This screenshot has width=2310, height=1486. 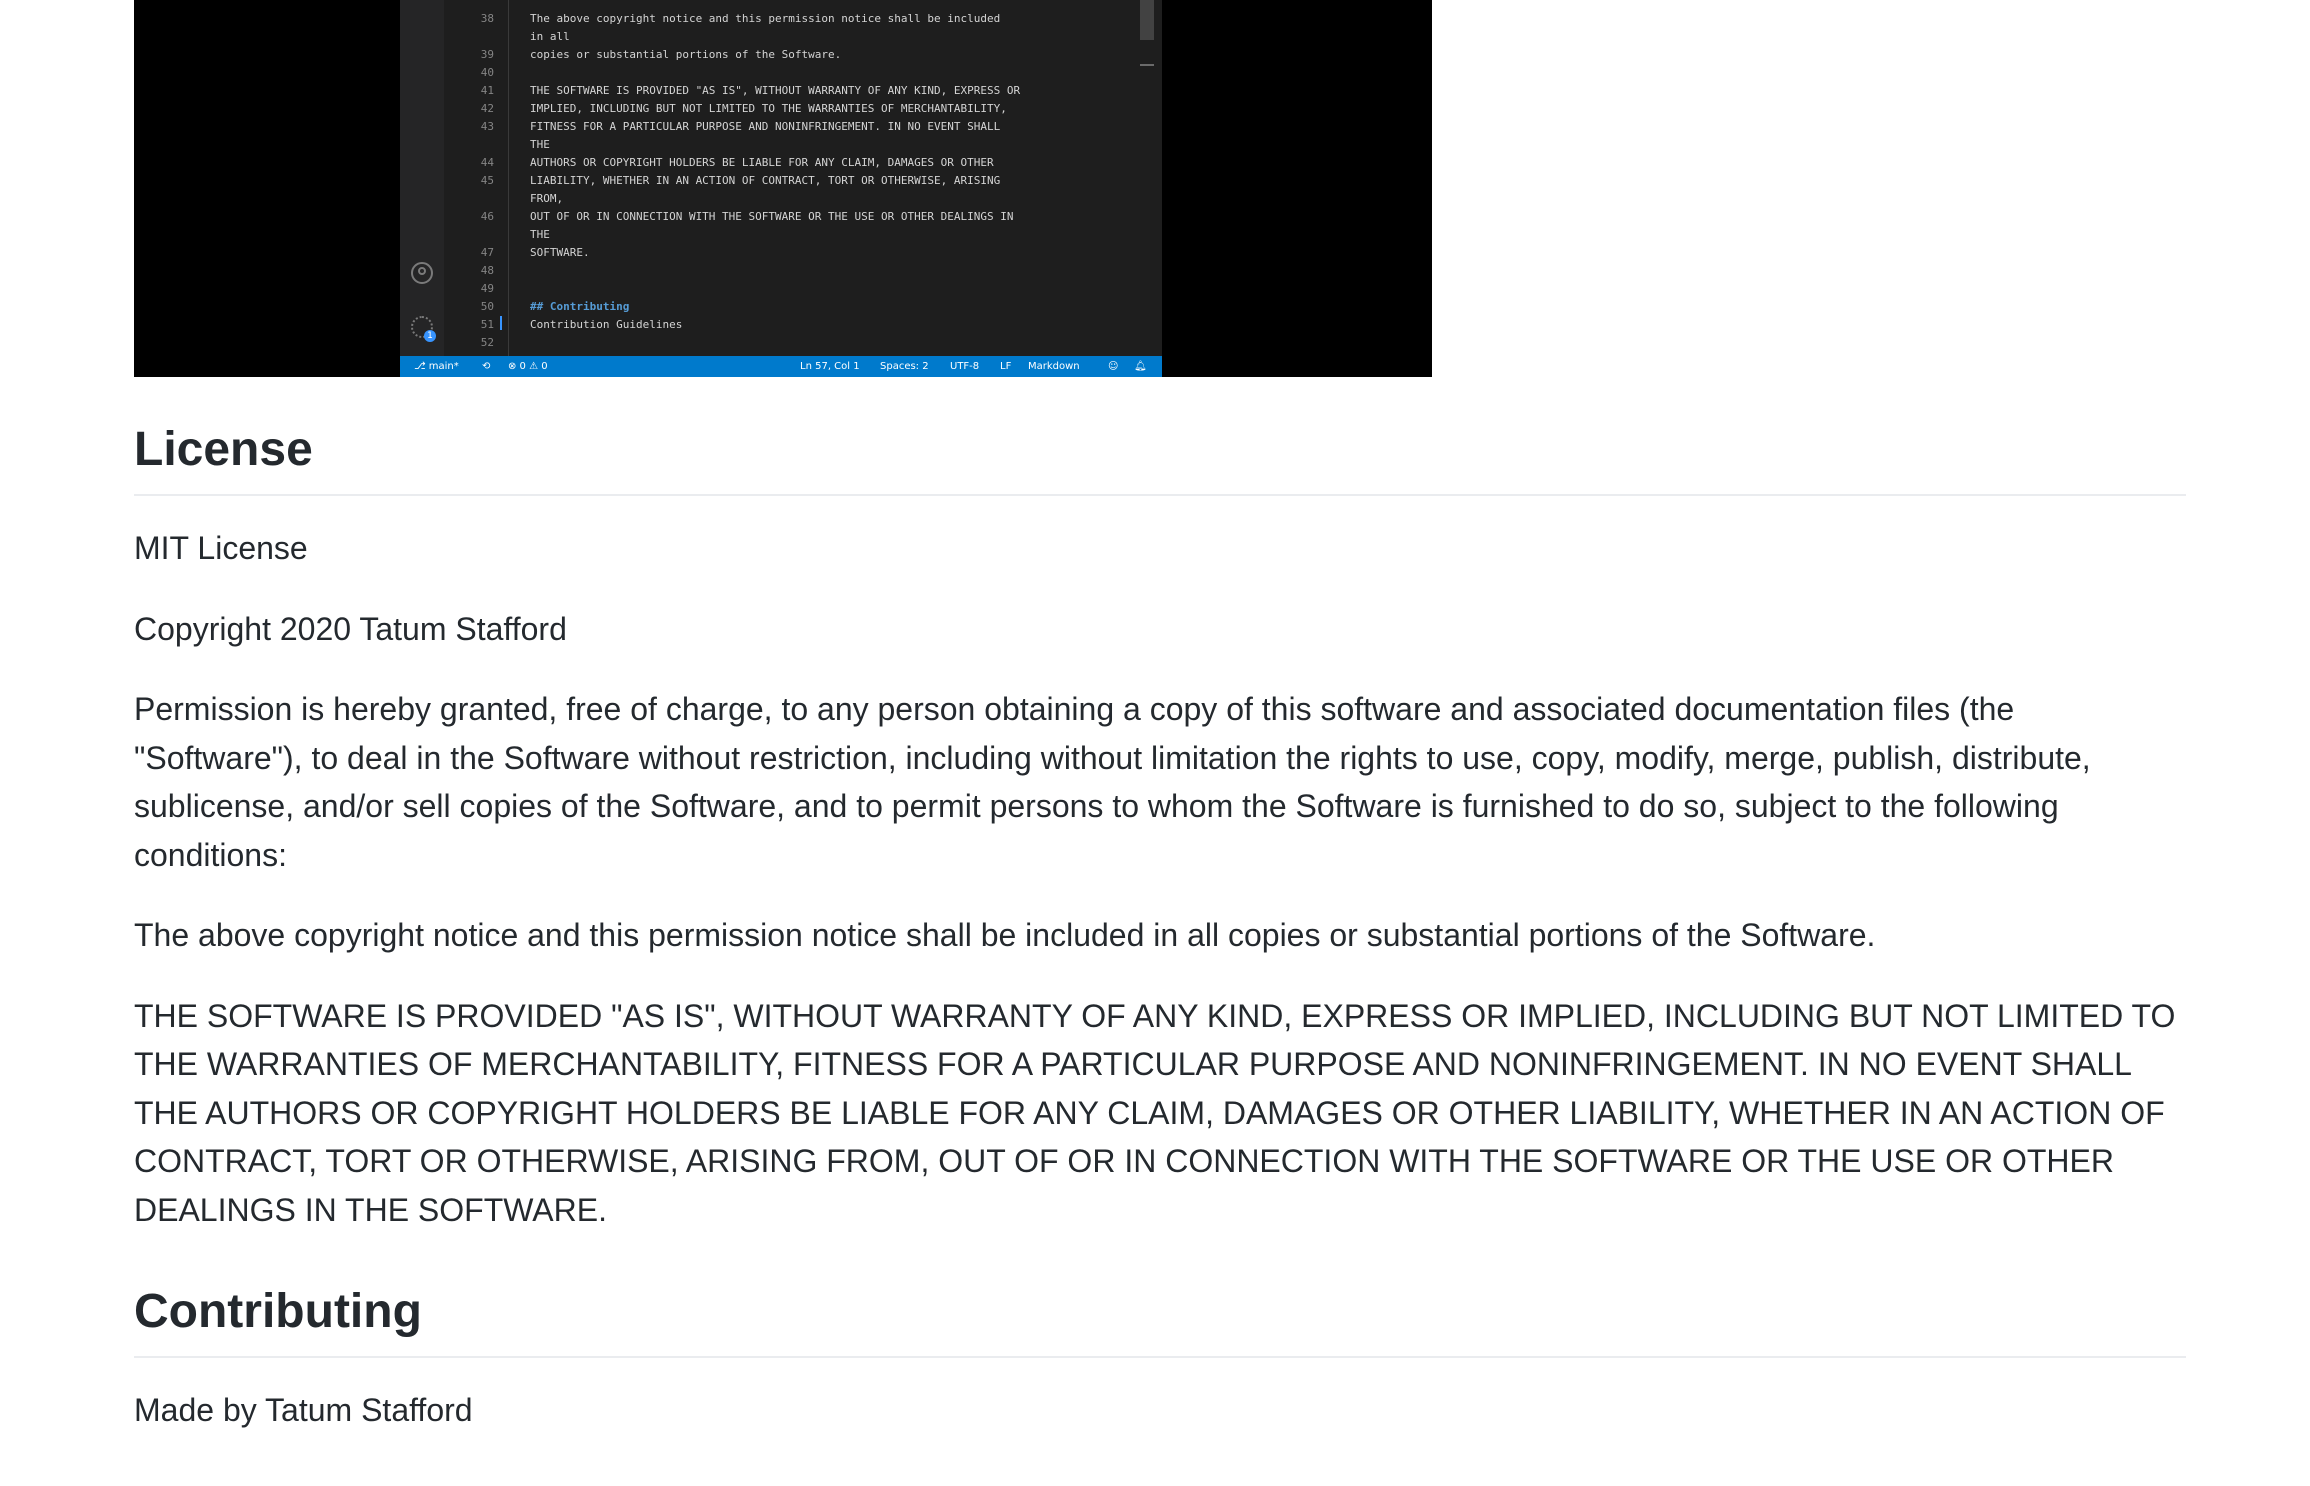 What do you see at coordinates (904, 366) in the screenshot?
I see `indent-status: Spaces: 2` at bounding box center [904, 366].